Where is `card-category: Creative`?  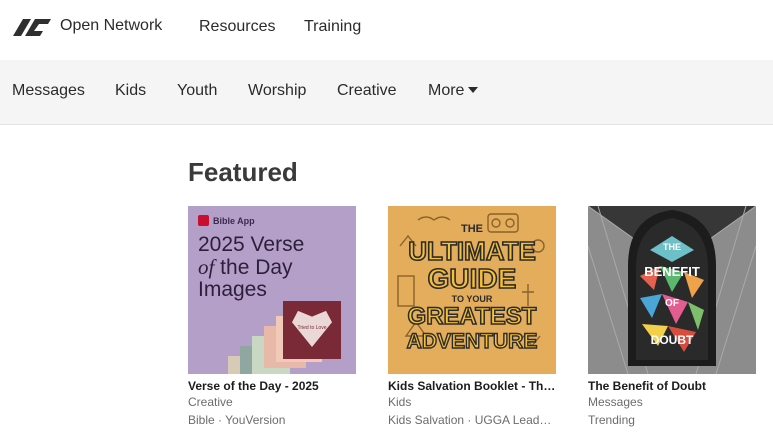
card-category: Creative is located at coordinates (272, 402).